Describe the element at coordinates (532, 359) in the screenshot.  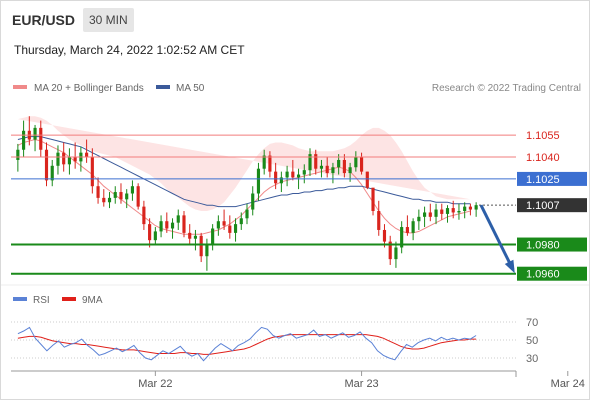
I see `rsi-tick-label: 30` at that location.